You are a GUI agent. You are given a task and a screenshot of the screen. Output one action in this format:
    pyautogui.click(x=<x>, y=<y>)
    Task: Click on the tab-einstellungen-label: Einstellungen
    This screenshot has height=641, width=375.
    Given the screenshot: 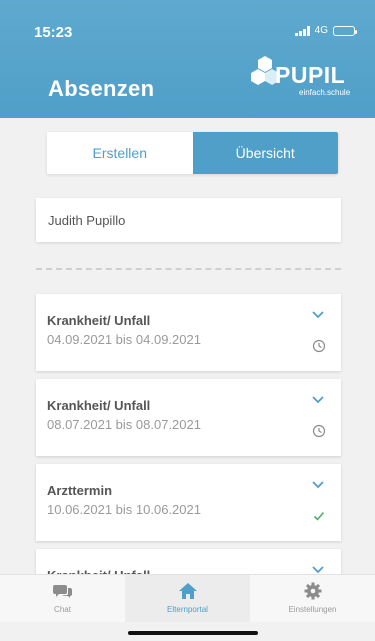 What is the action you would take?
    pyautogui.click(x=312, y=609)
    